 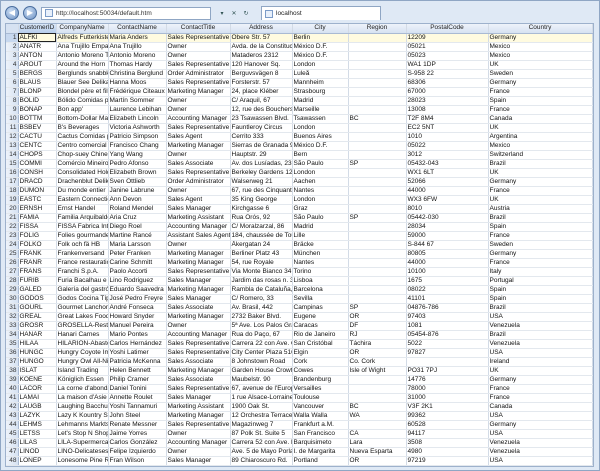 I want to click on row-number: 47, so click(x=12, y=452).